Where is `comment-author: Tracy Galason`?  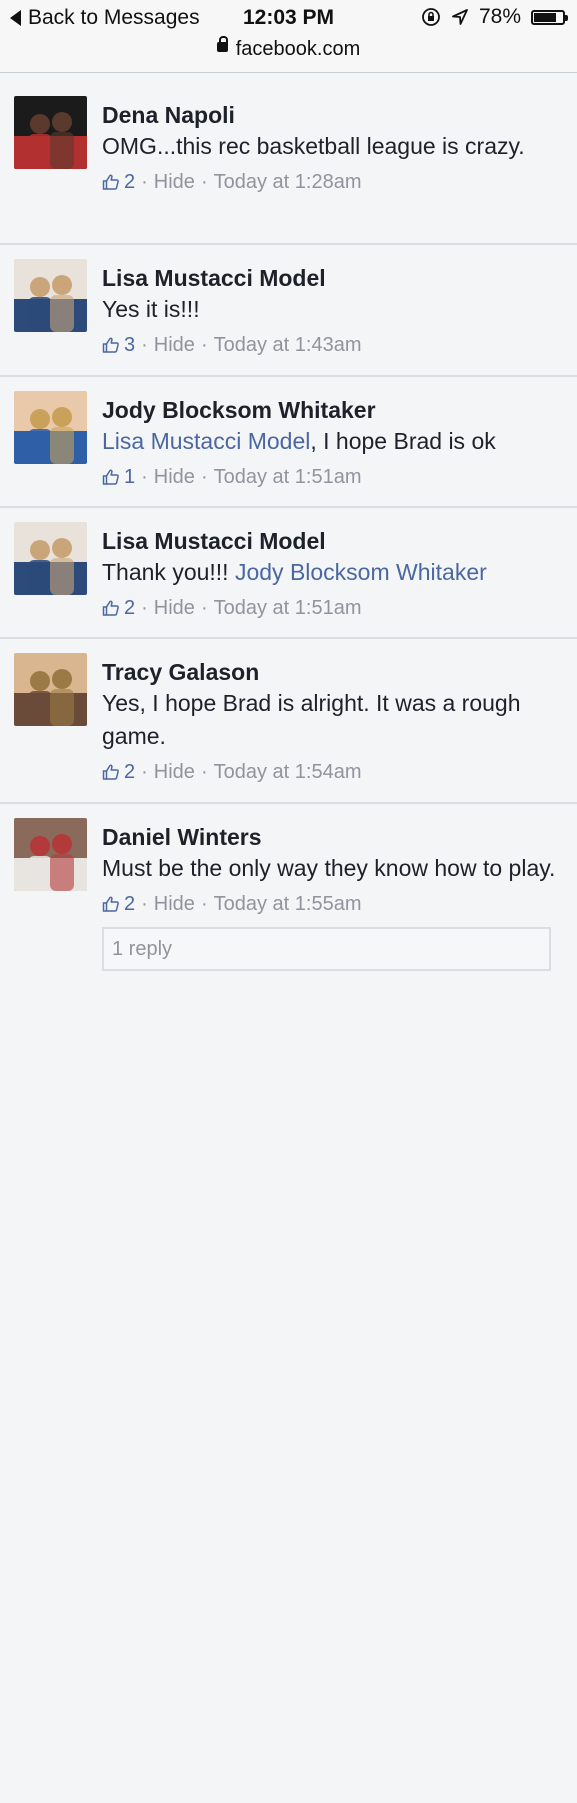
comment-author: Tracy Galason is located at coordinates (333, 672).